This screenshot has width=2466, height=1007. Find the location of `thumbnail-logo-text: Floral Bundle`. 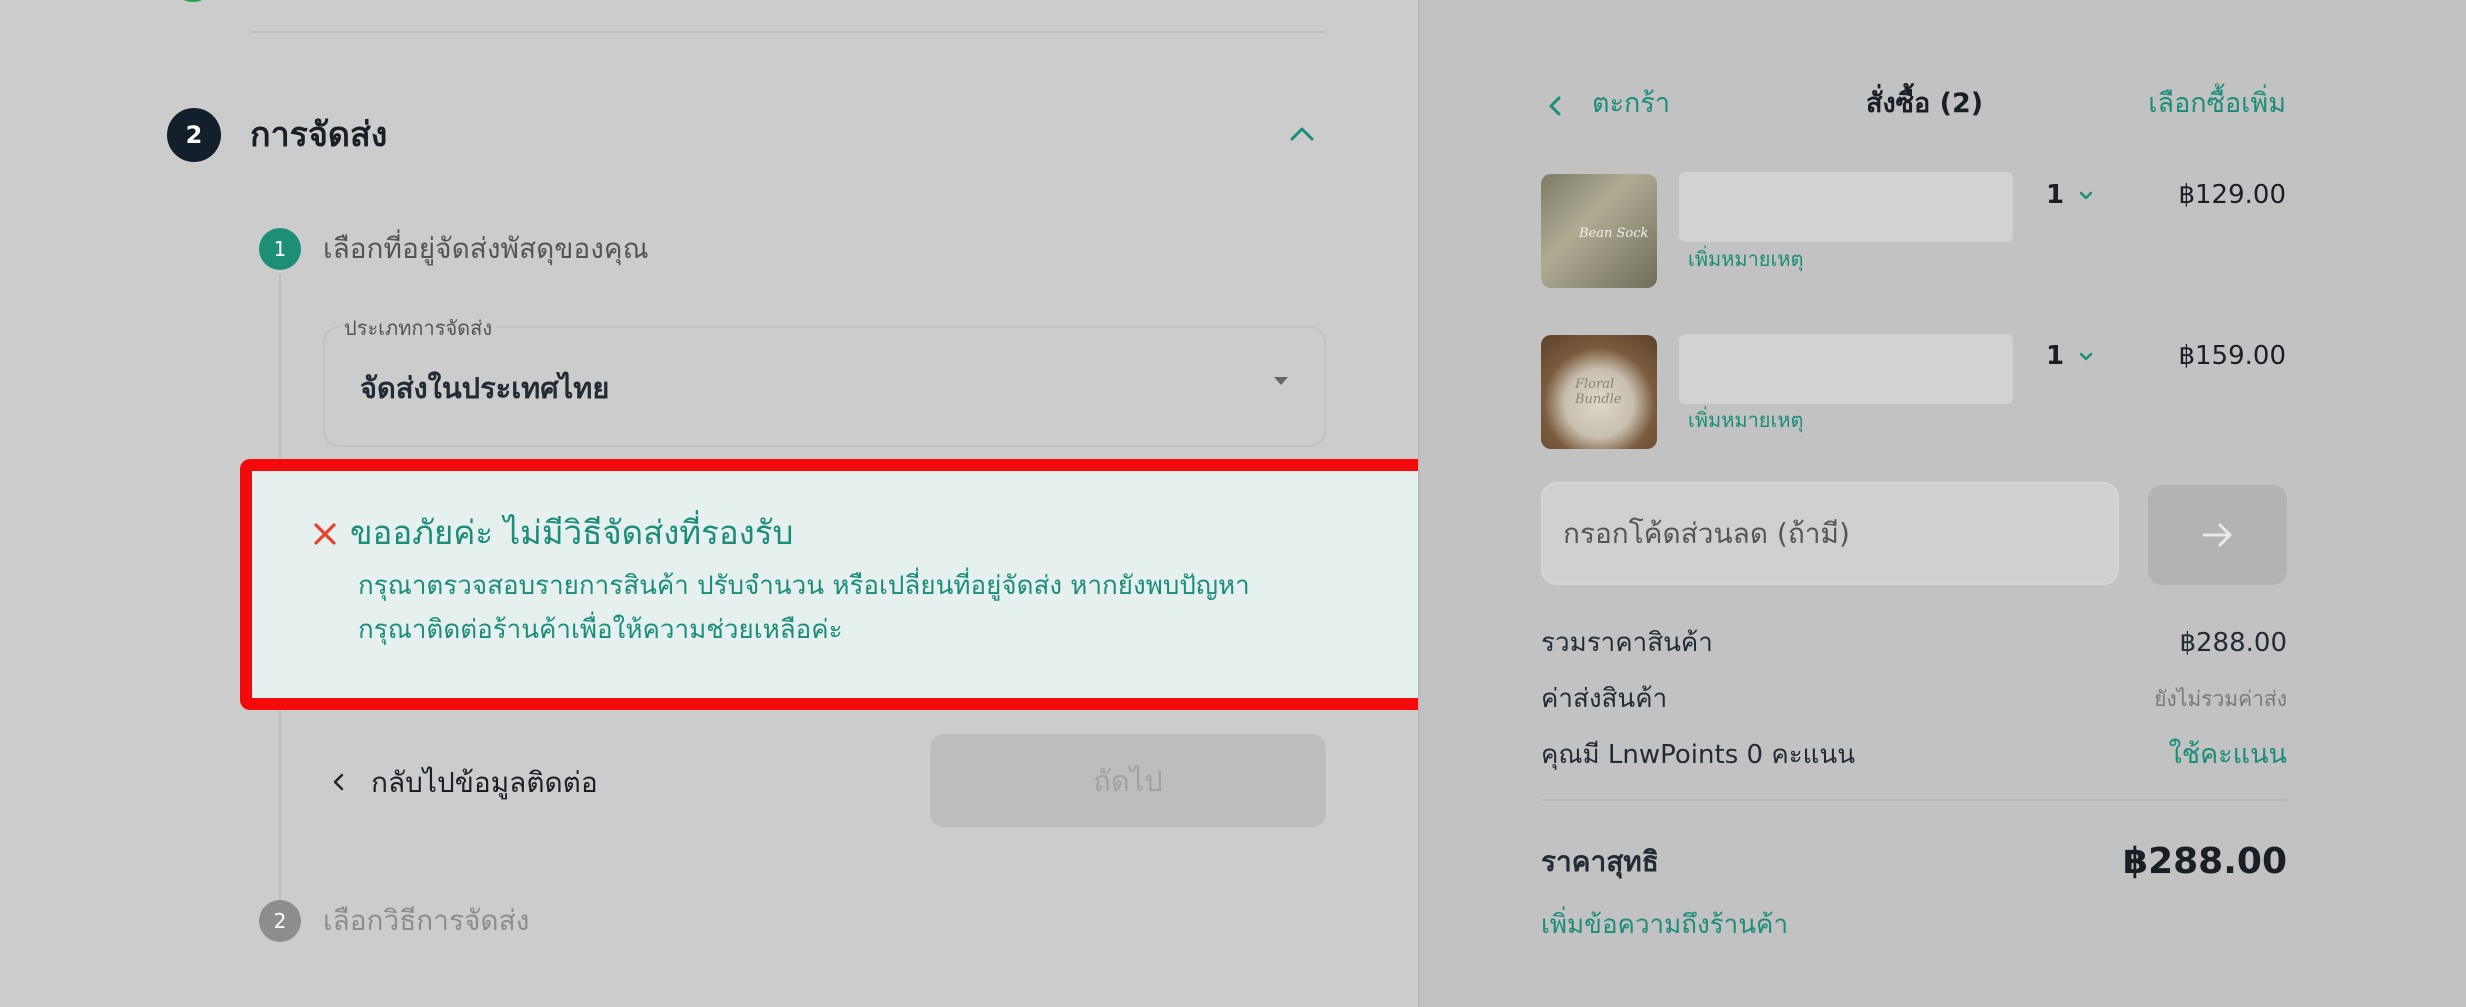

thumbnail-logo-text: Floral Bundle is located at coordinates (1598, 392).